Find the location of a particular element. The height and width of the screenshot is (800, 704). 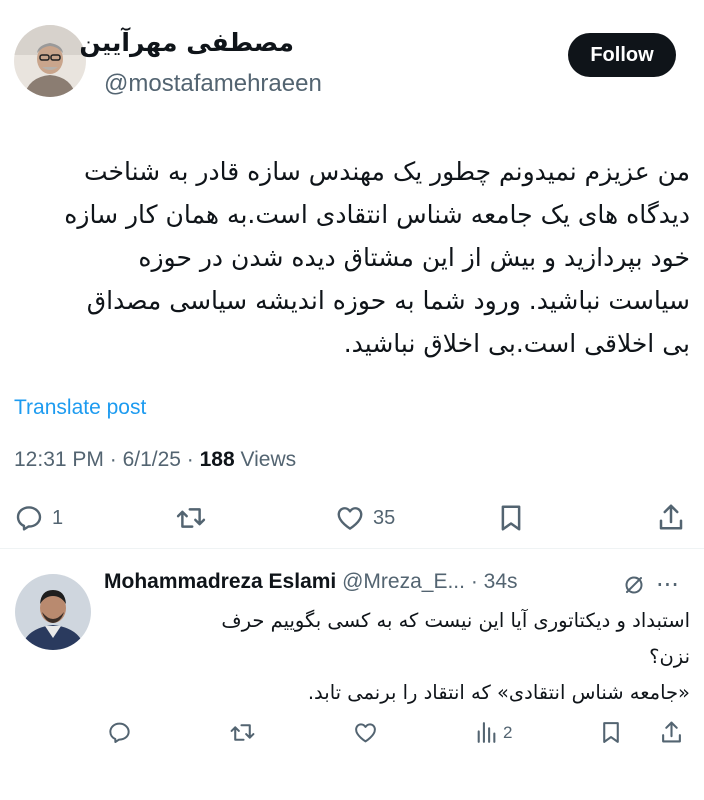

tweet-date: 6/1/25 is located at coordinates (152, 459).